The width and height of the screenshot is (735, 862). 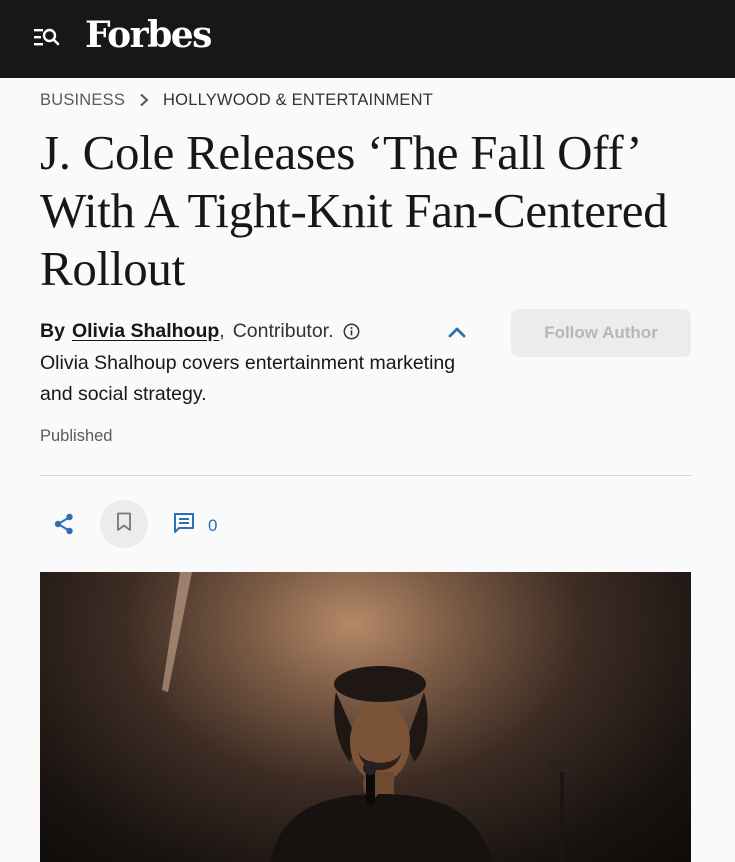 I want to click on bookmark-button, so click(x=124, y=524).